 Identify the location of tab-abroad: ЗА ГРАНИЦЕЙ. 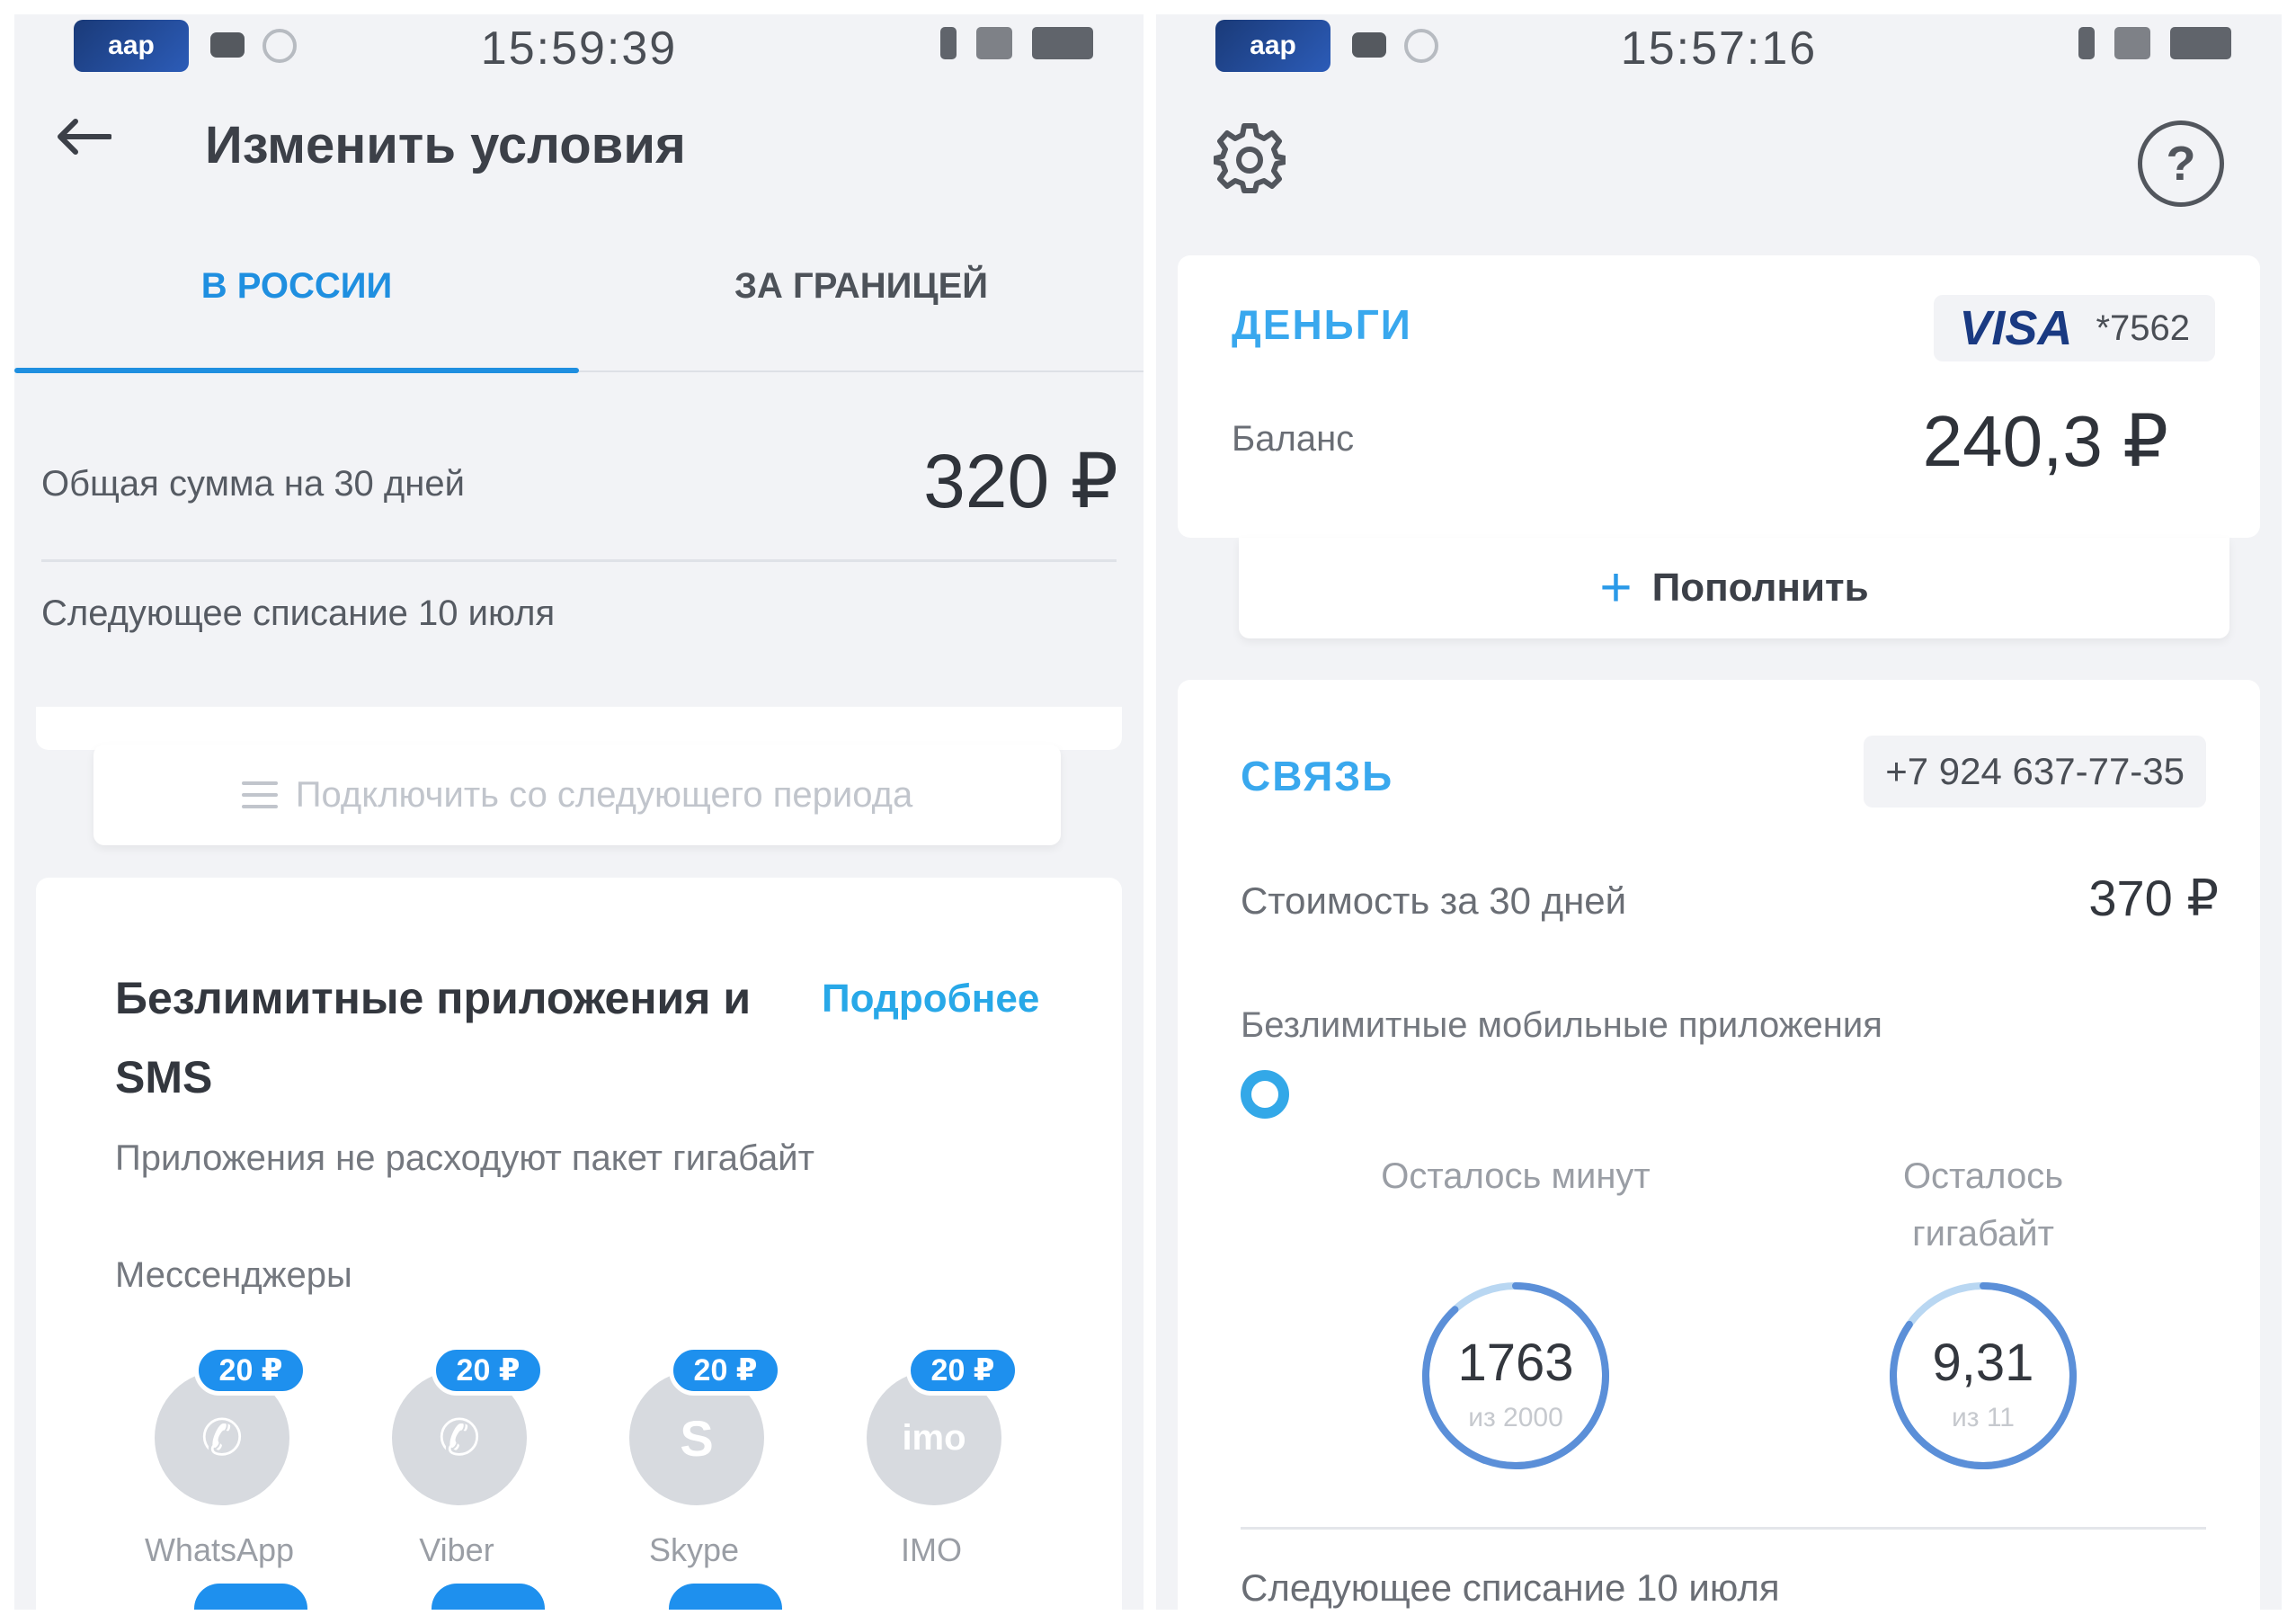
(861, 286).